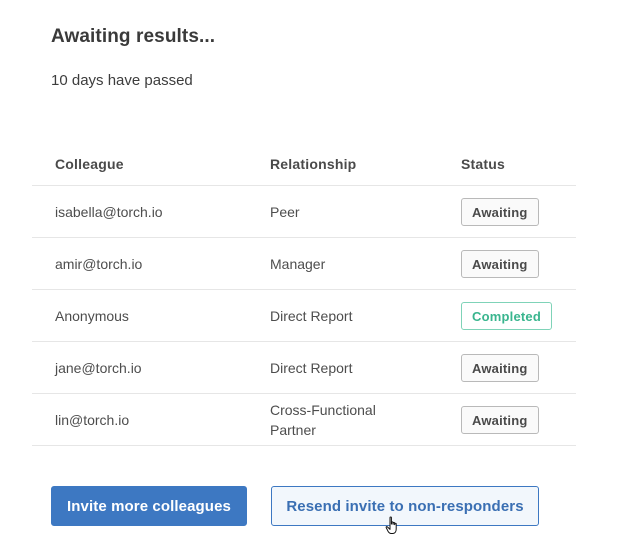 The image size is (618, 555). Describe the element at coordinates (109, 211) in the screenshot. I see `colleague-email: isabella@torch.io` at that location.